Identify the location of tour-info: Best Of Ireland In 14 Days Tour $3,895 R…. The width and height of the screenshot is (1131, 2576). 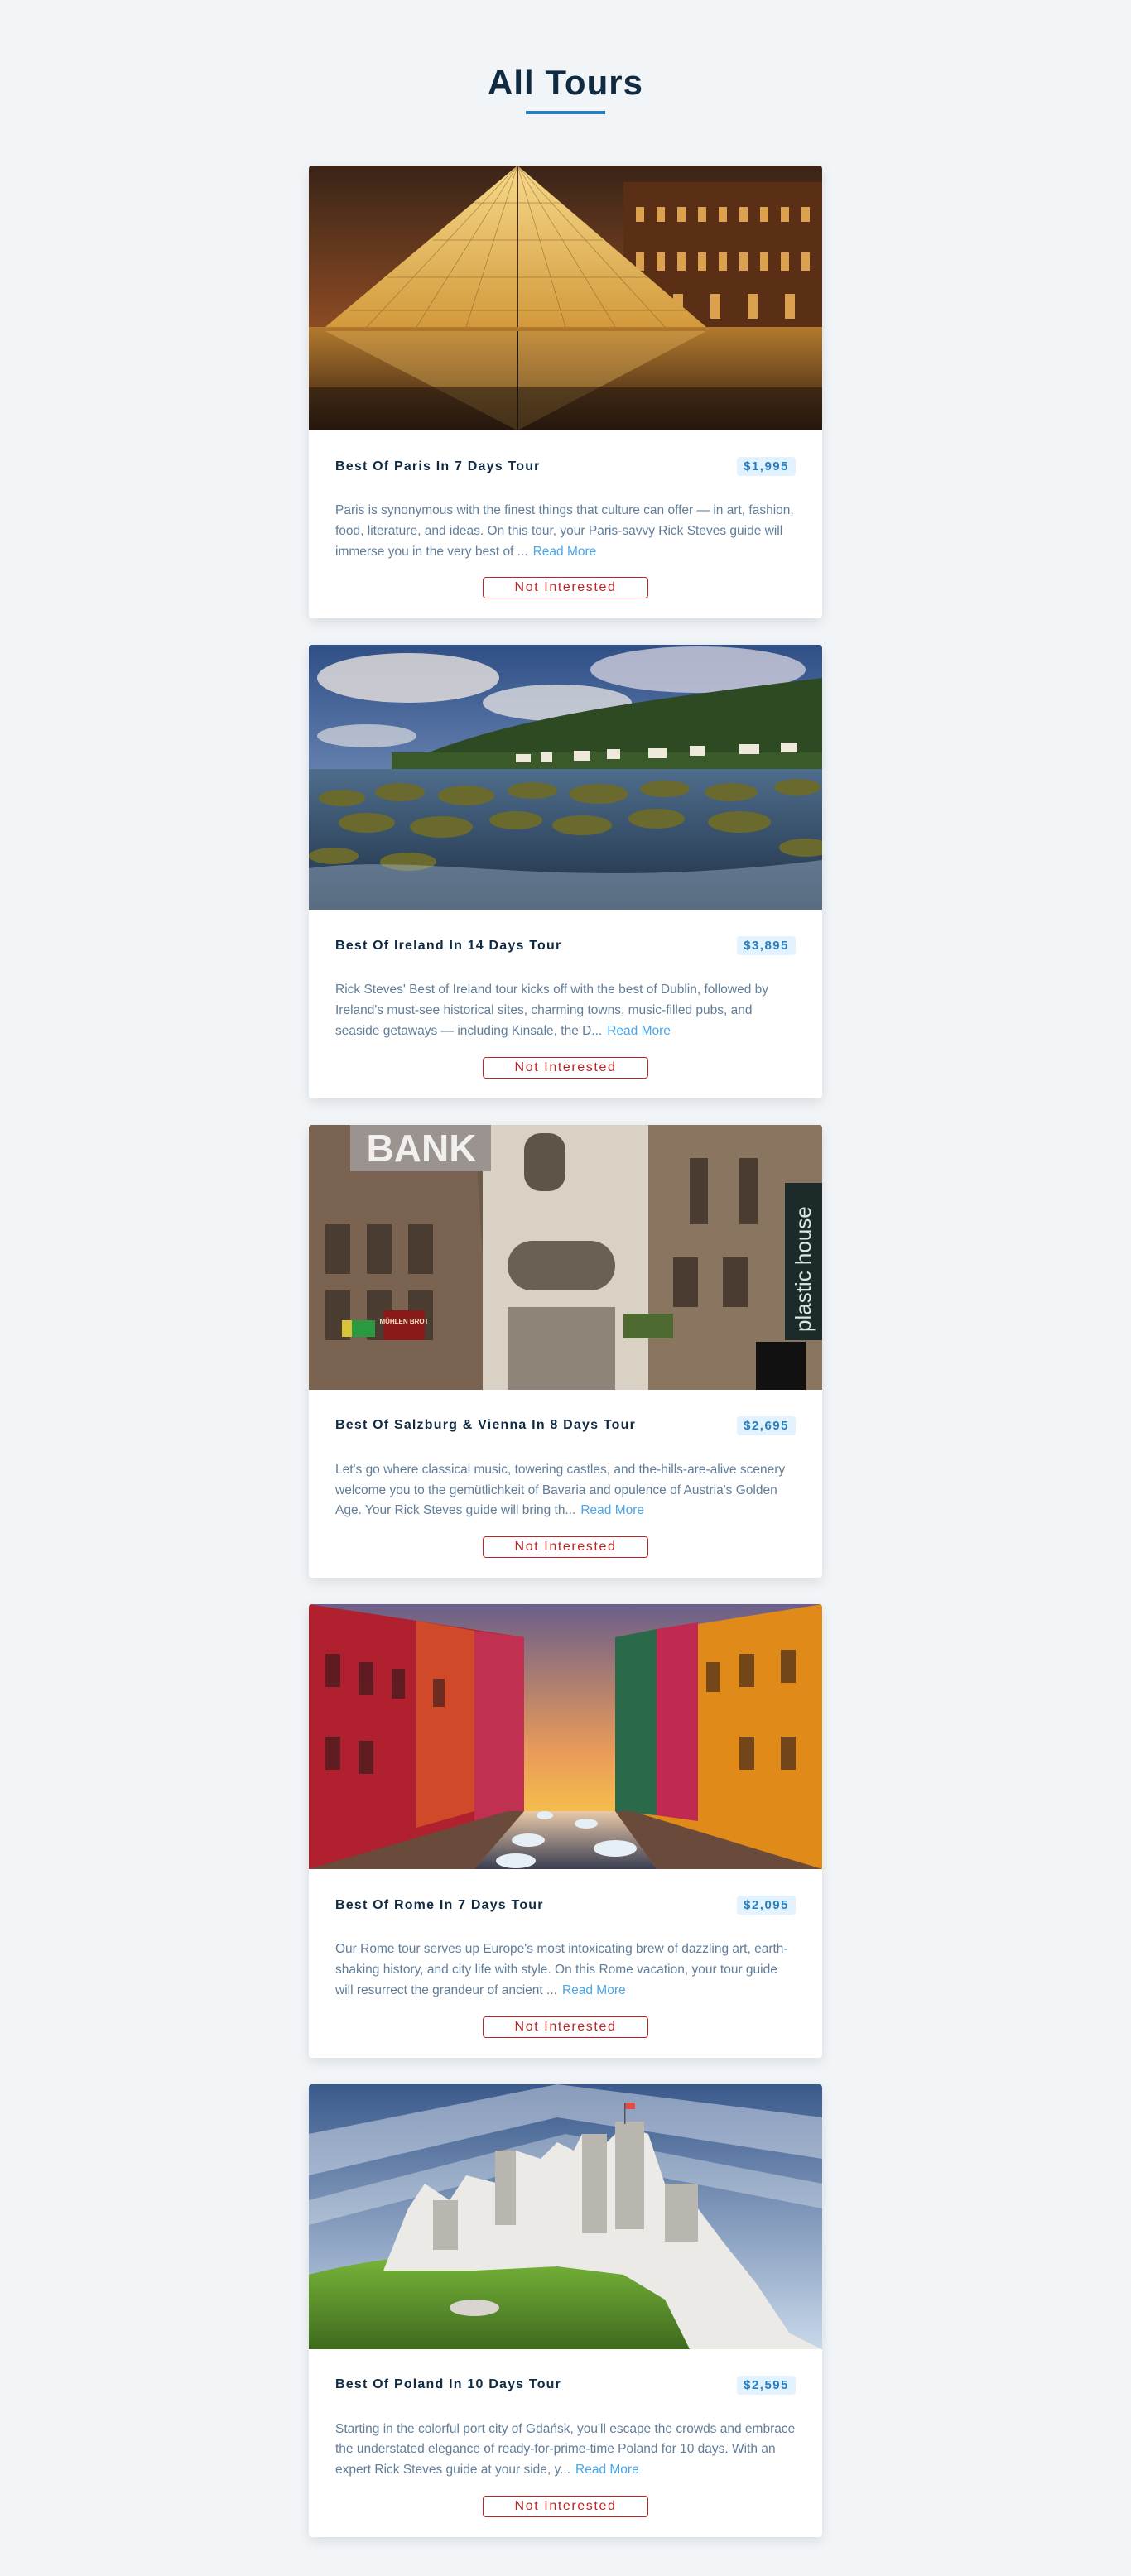
(565, 1004).